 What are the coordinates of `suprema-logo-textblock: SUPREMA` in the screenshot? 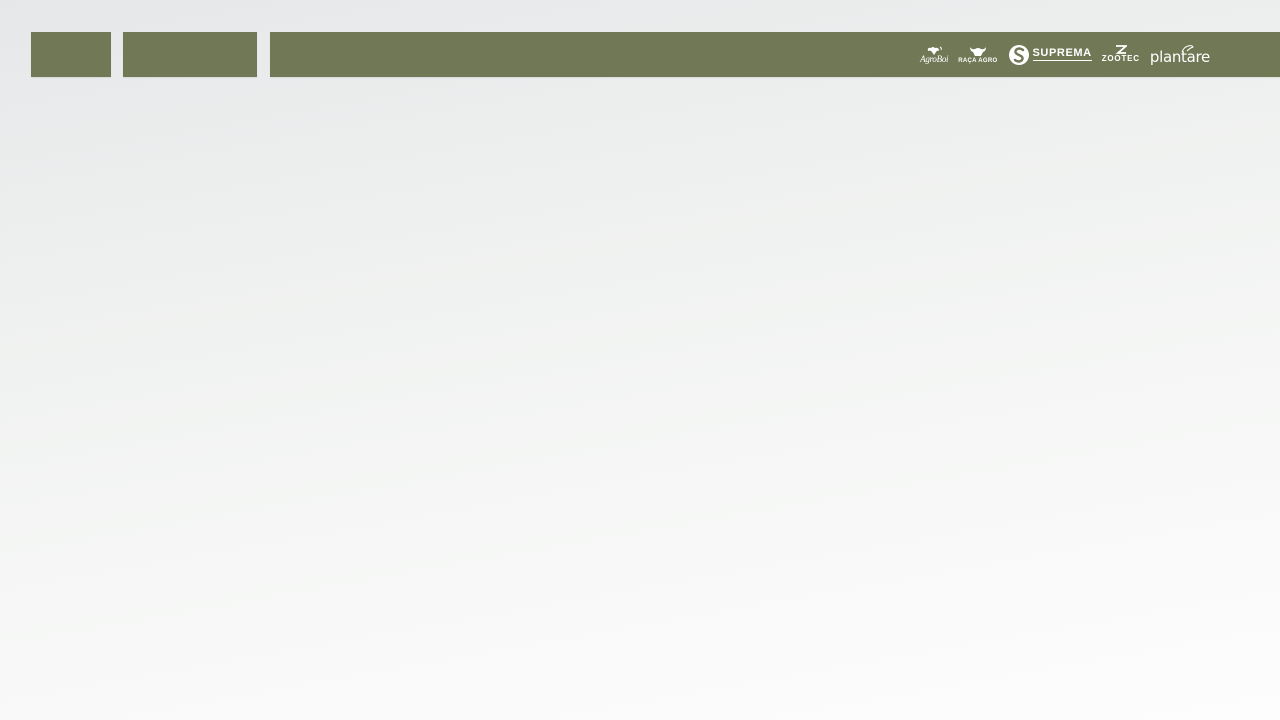 It's located at (1062, 54).